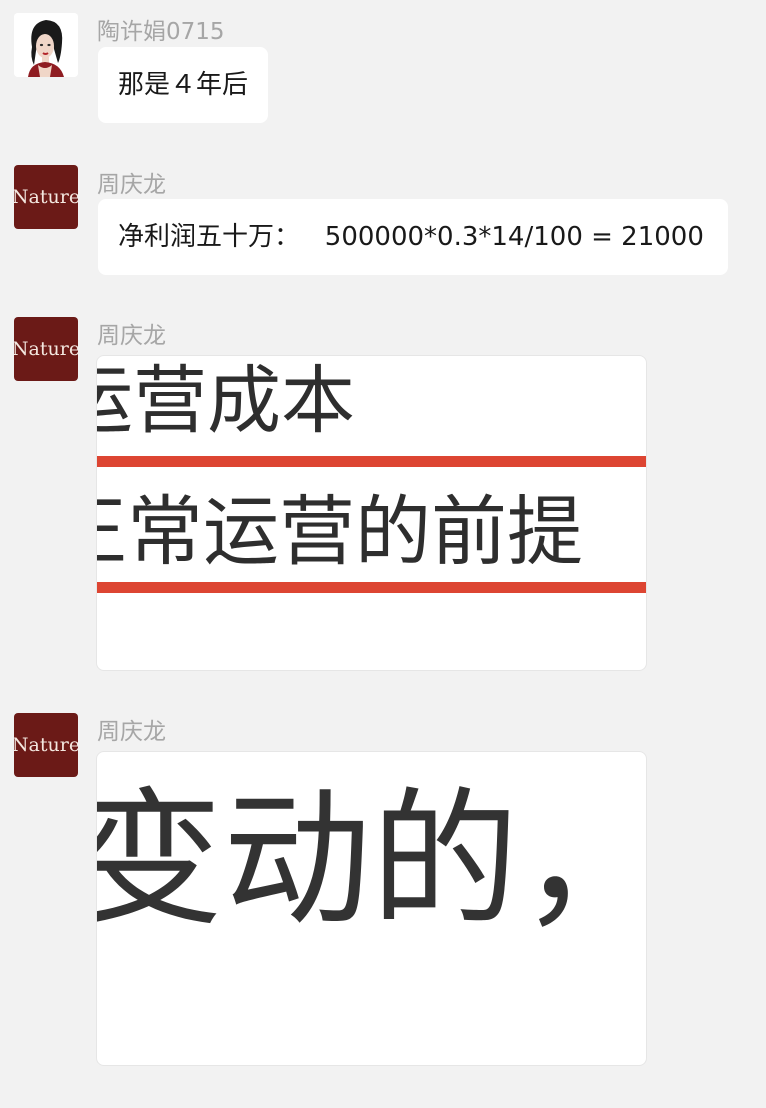  I want to click on woman-portrait-icon, so click(46, 45).